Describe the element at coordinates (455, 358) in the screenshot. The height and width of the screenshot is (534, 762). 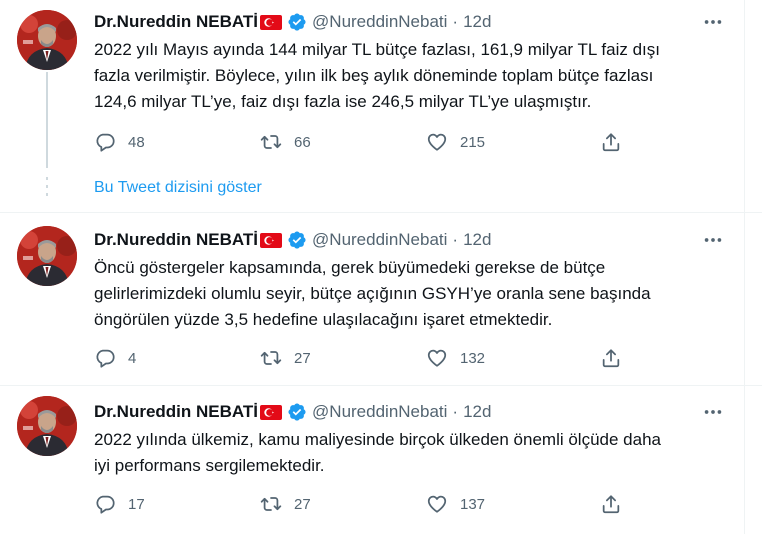
I see `like-button: 132` at that location.